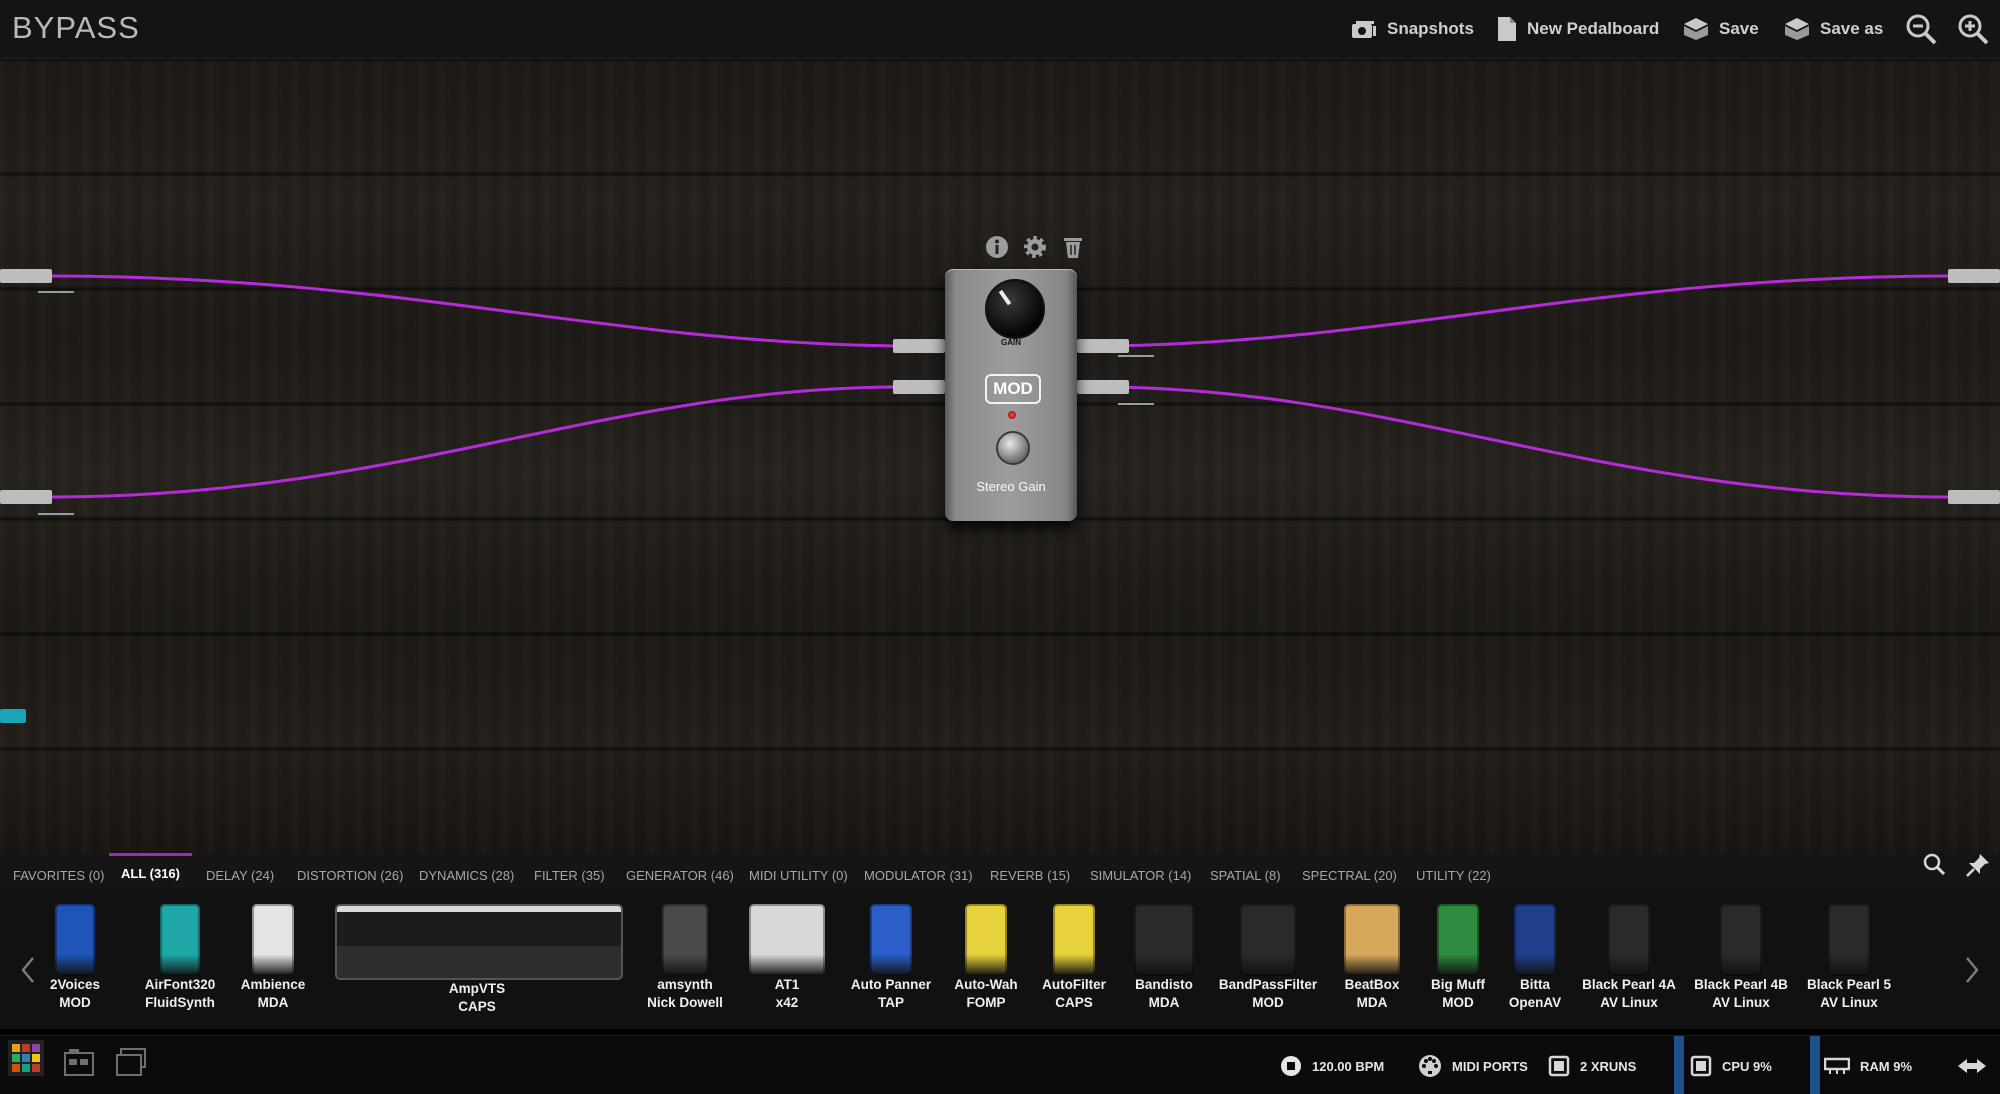  I want to click on box-save-as-icon, so click(1797, 29).